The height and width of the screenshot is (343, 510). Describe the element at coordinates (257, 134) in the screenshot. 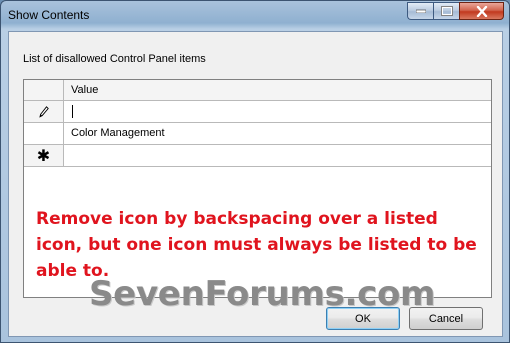

I see `grid-row: Color Management` at that location.